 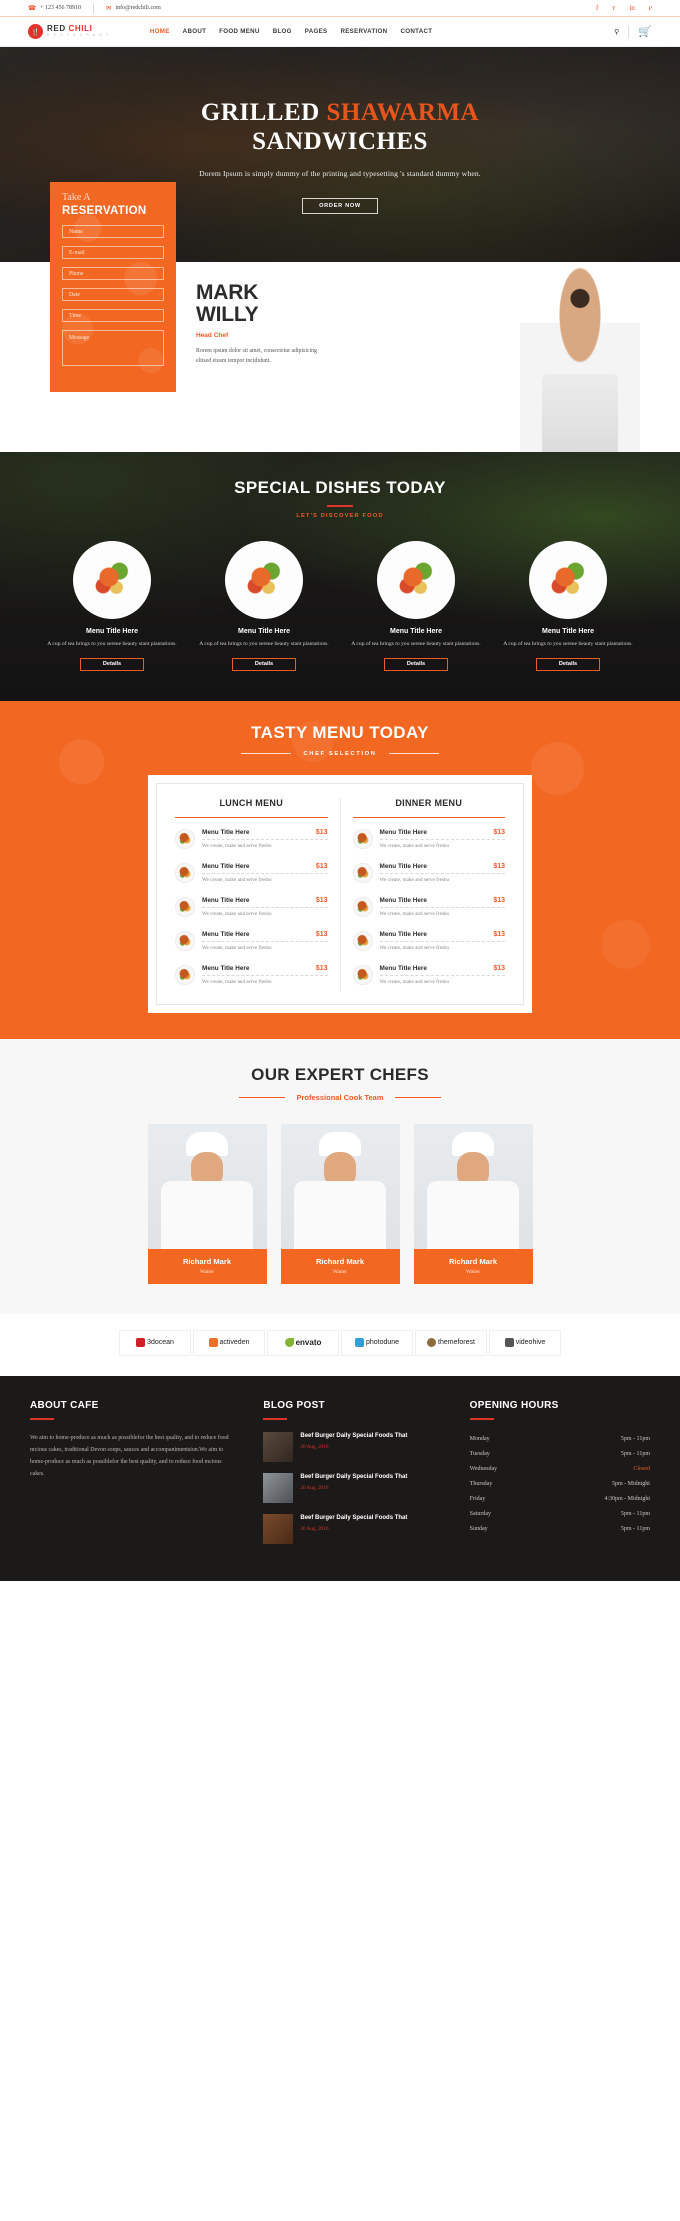 I want to click on hours-day: Thursday, so click(x=481, y=1484).